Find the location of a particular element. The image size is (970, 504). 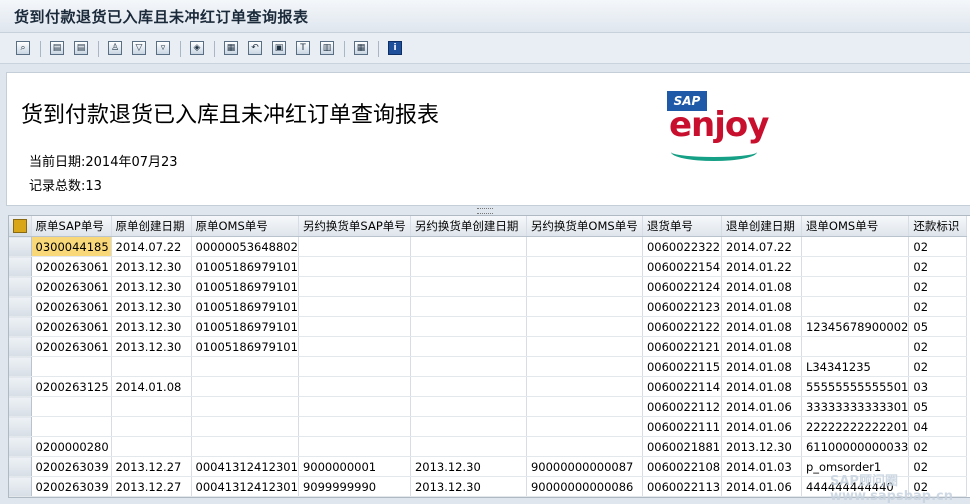

table-cell: 0060022121 is located at coordinates (682, 346).